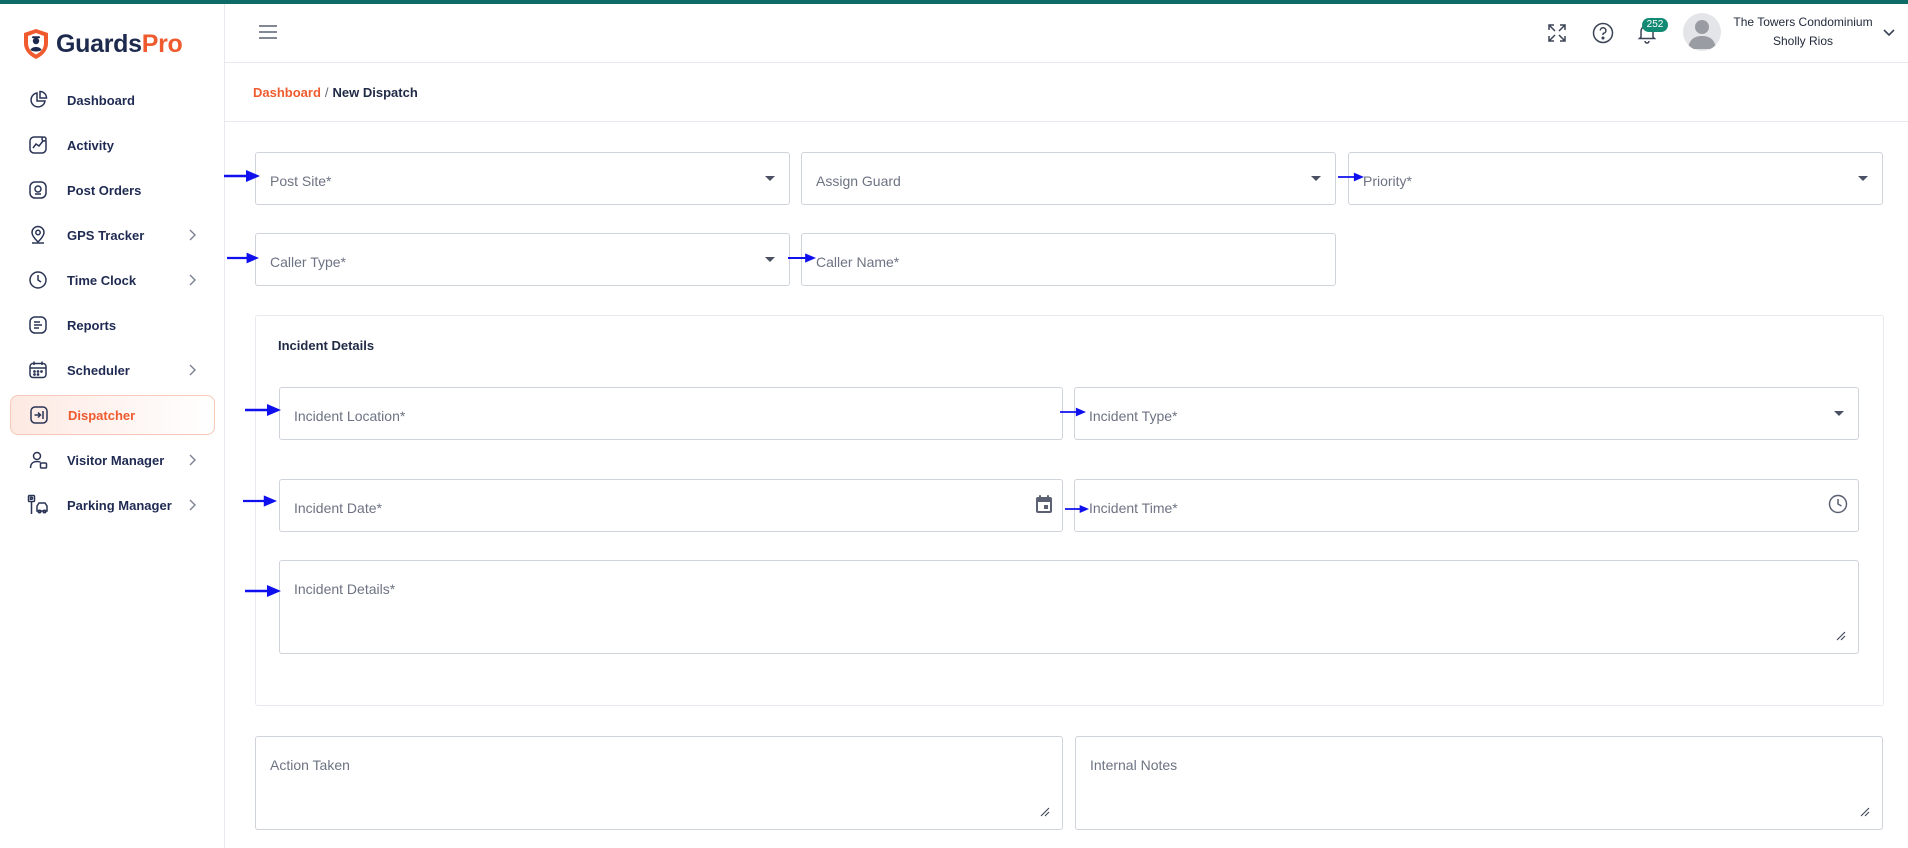  What do you see at coordinates (1466, 505) in the screenshot?
I see `incident-time-input: Incident Time*` at bounding box center [1466, 505].